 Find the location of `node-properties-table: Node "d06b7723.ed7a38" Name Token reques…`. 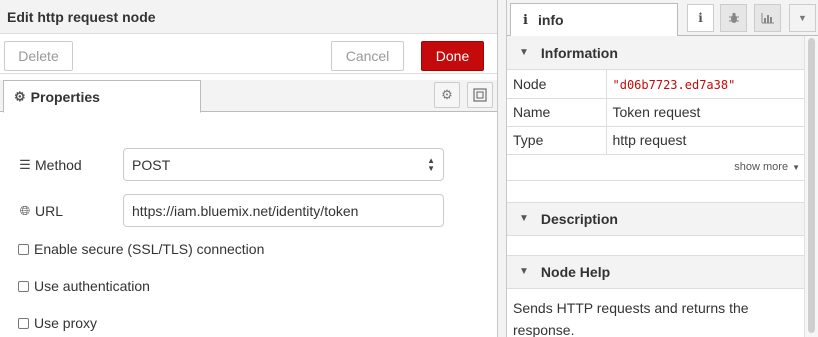

node-properties-table: Node "d06b7723.ed7a38" Name Token reques… is located at coordinates (655, 112).